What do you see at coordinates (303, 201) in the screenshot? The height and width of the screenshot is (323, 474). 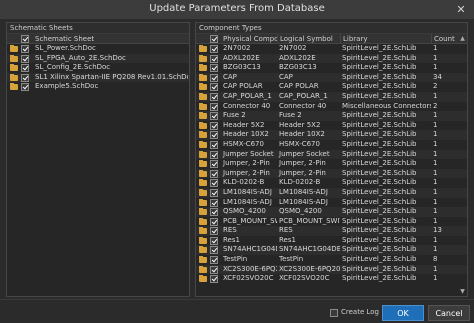 I see `logical-symbol-cell: LM1084IS-ADJ` at bounding box center [303, 201].